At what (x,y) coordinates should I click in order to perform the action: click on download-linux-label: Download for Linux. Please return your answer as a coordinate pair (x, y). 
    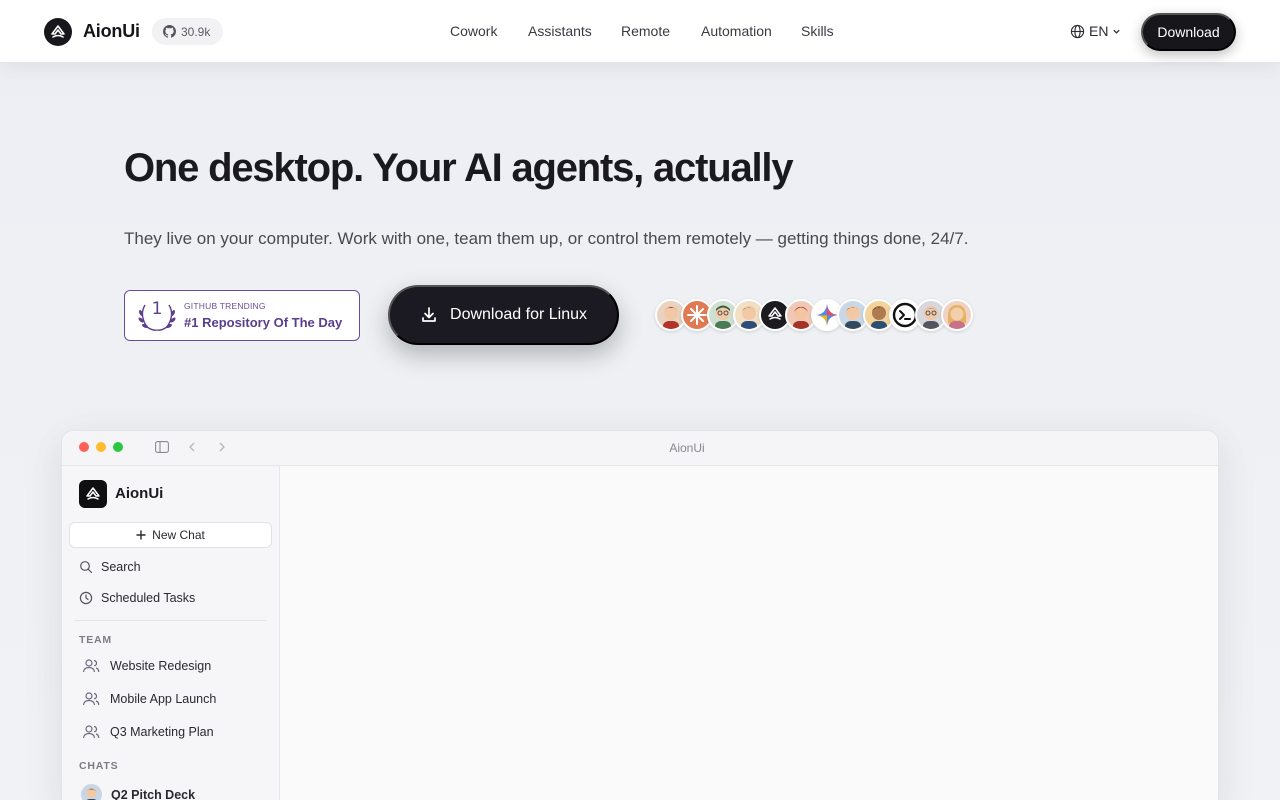
    Looking at the image, I should click on (518, 314).